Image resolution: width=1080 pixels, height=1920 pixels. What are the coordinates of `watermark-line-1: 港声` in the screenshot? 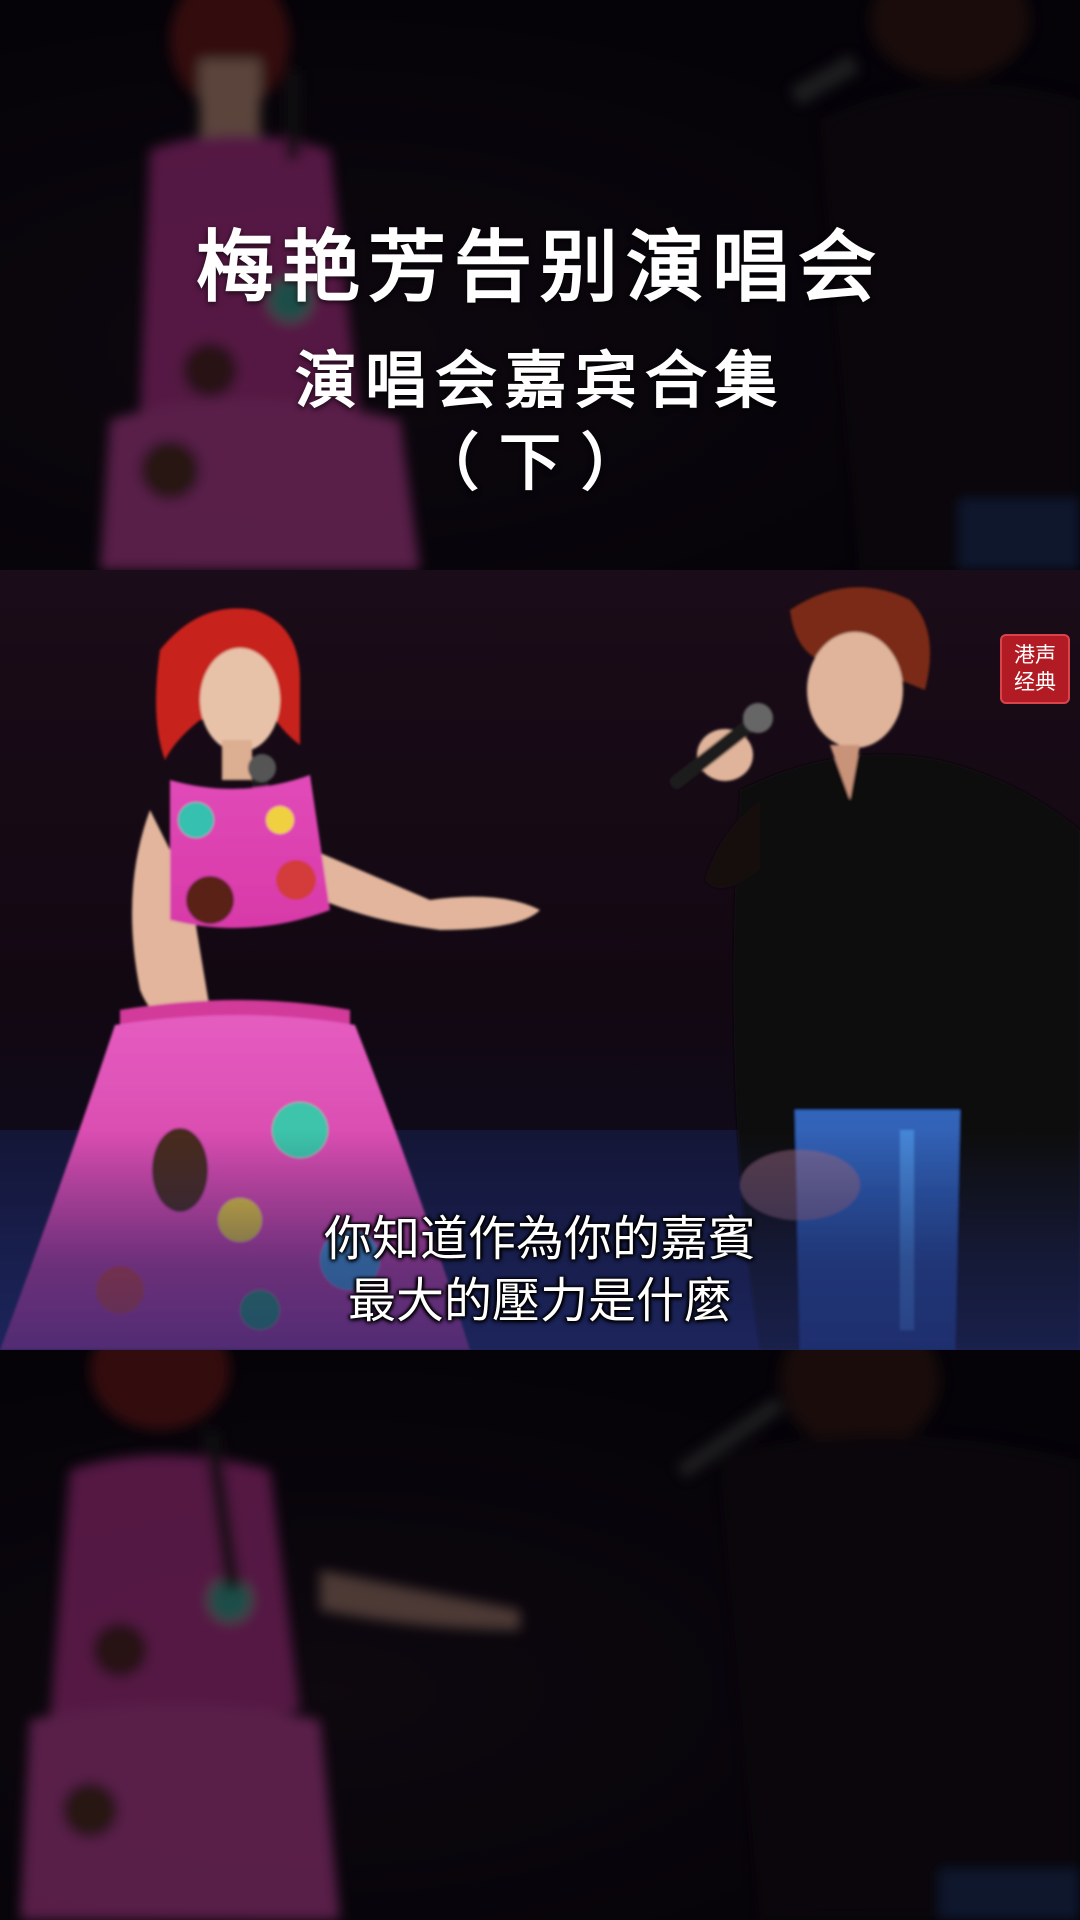 It's located at (1035, 655).